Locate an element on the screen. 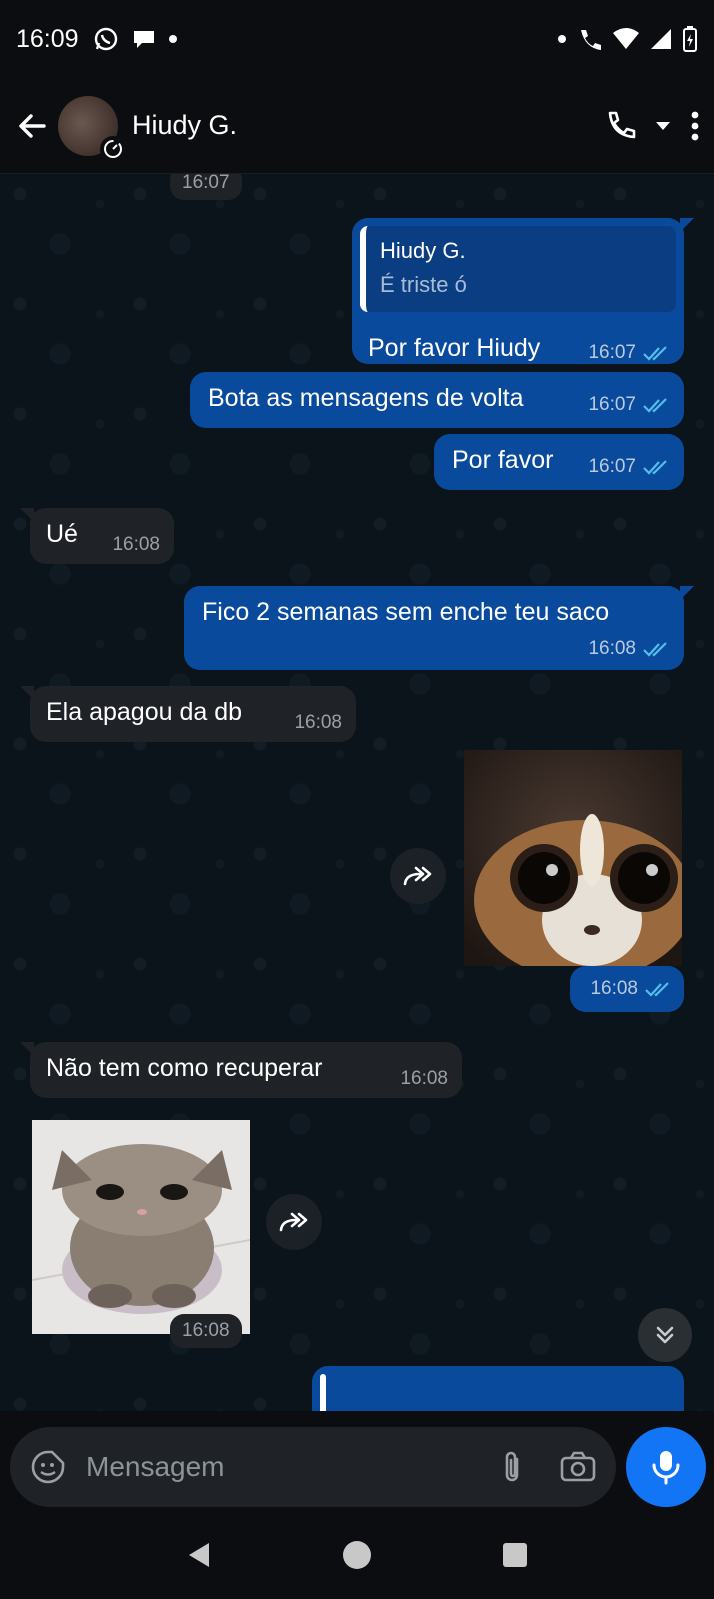 The width and height of the screenshot is (714, 1599). outgoing-message-partial is located at coordinates (498, 1388).